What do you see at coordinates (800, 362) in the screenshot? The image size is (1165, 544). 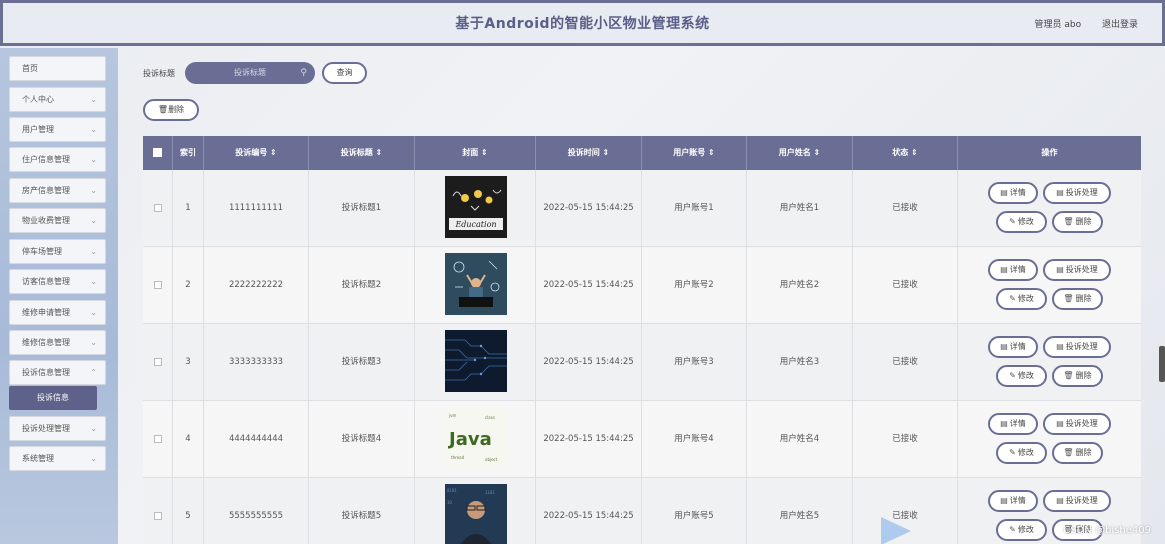 I see `row-name: 用户姓名3` at bounding box center [800, 362].